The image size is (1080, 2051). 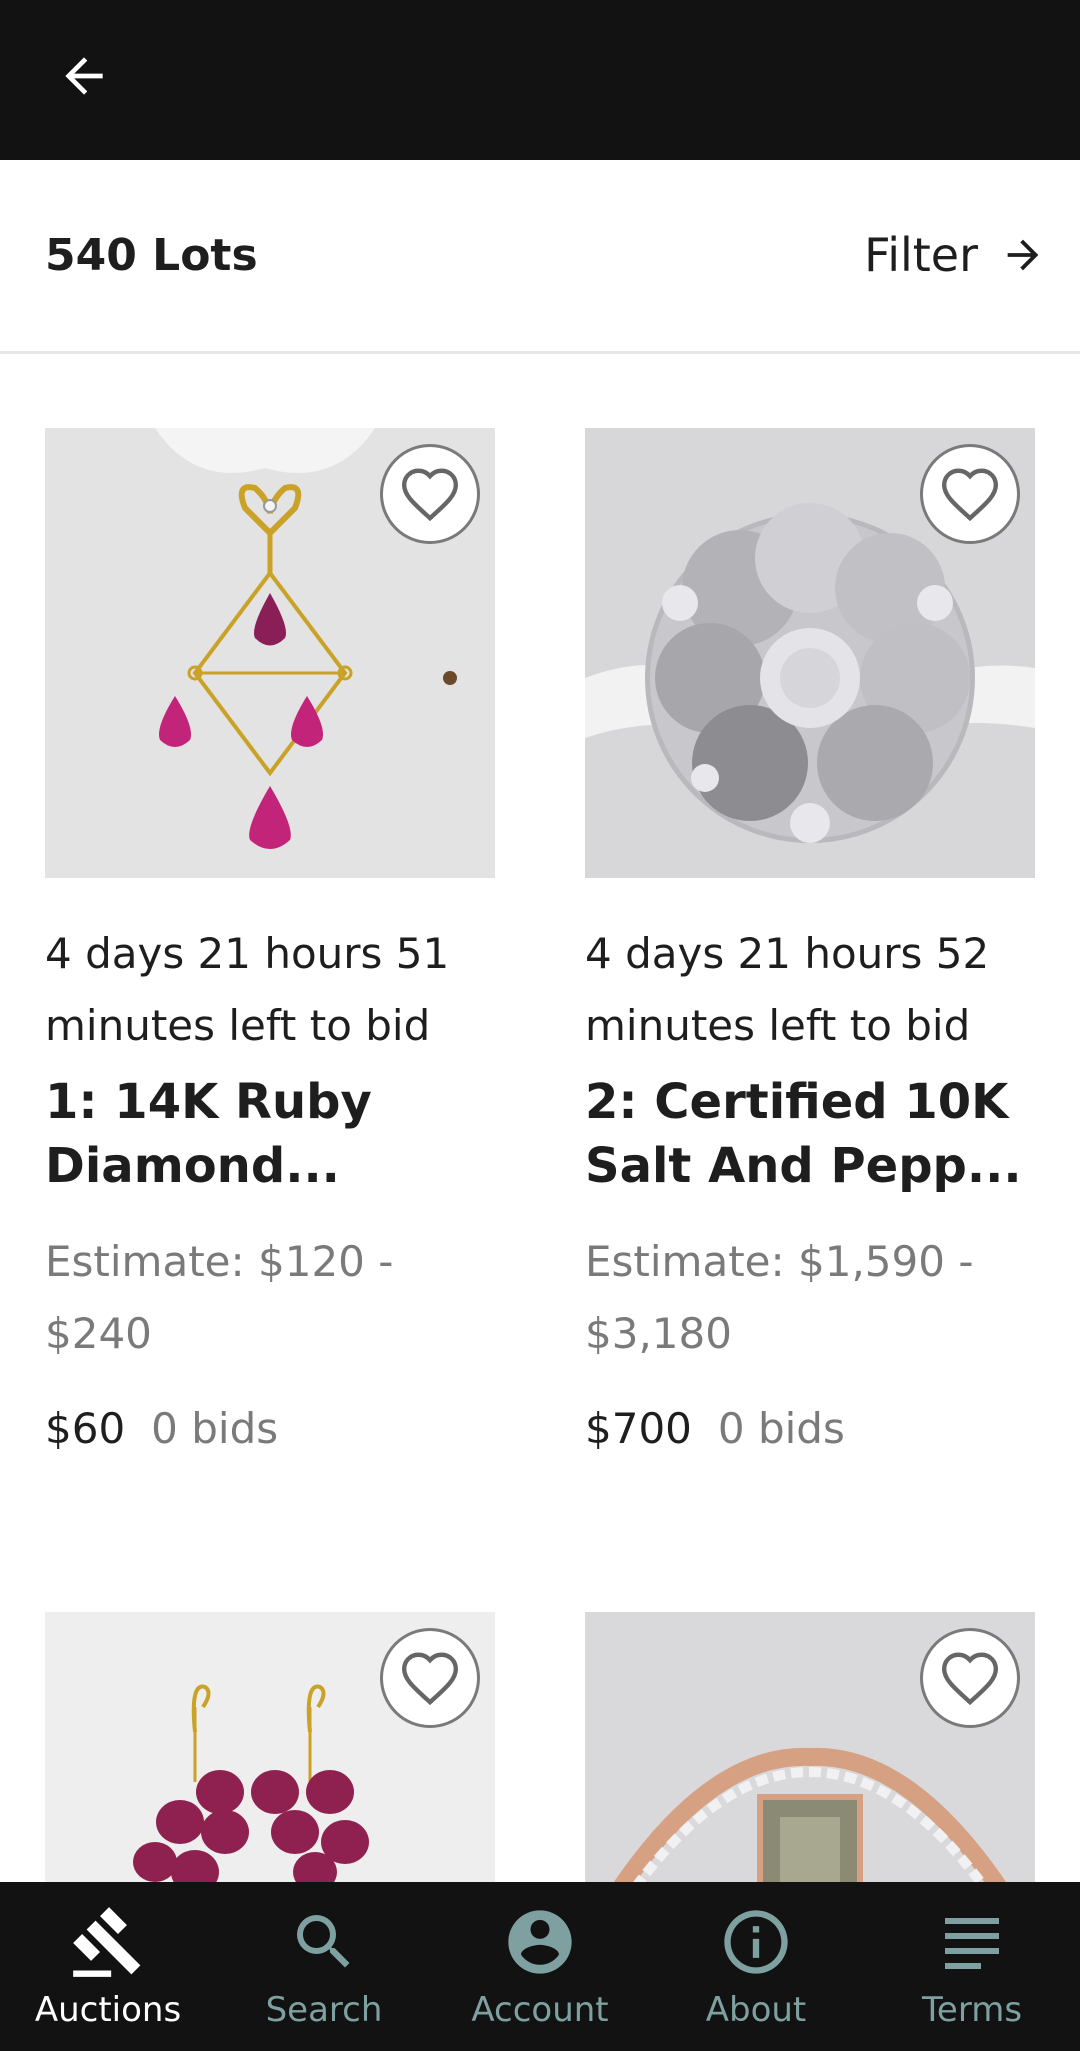 What do you see at coordinates (85, 1428) in the screenshot?
I see `current-price: $60` at bounding box center [85, 1428].